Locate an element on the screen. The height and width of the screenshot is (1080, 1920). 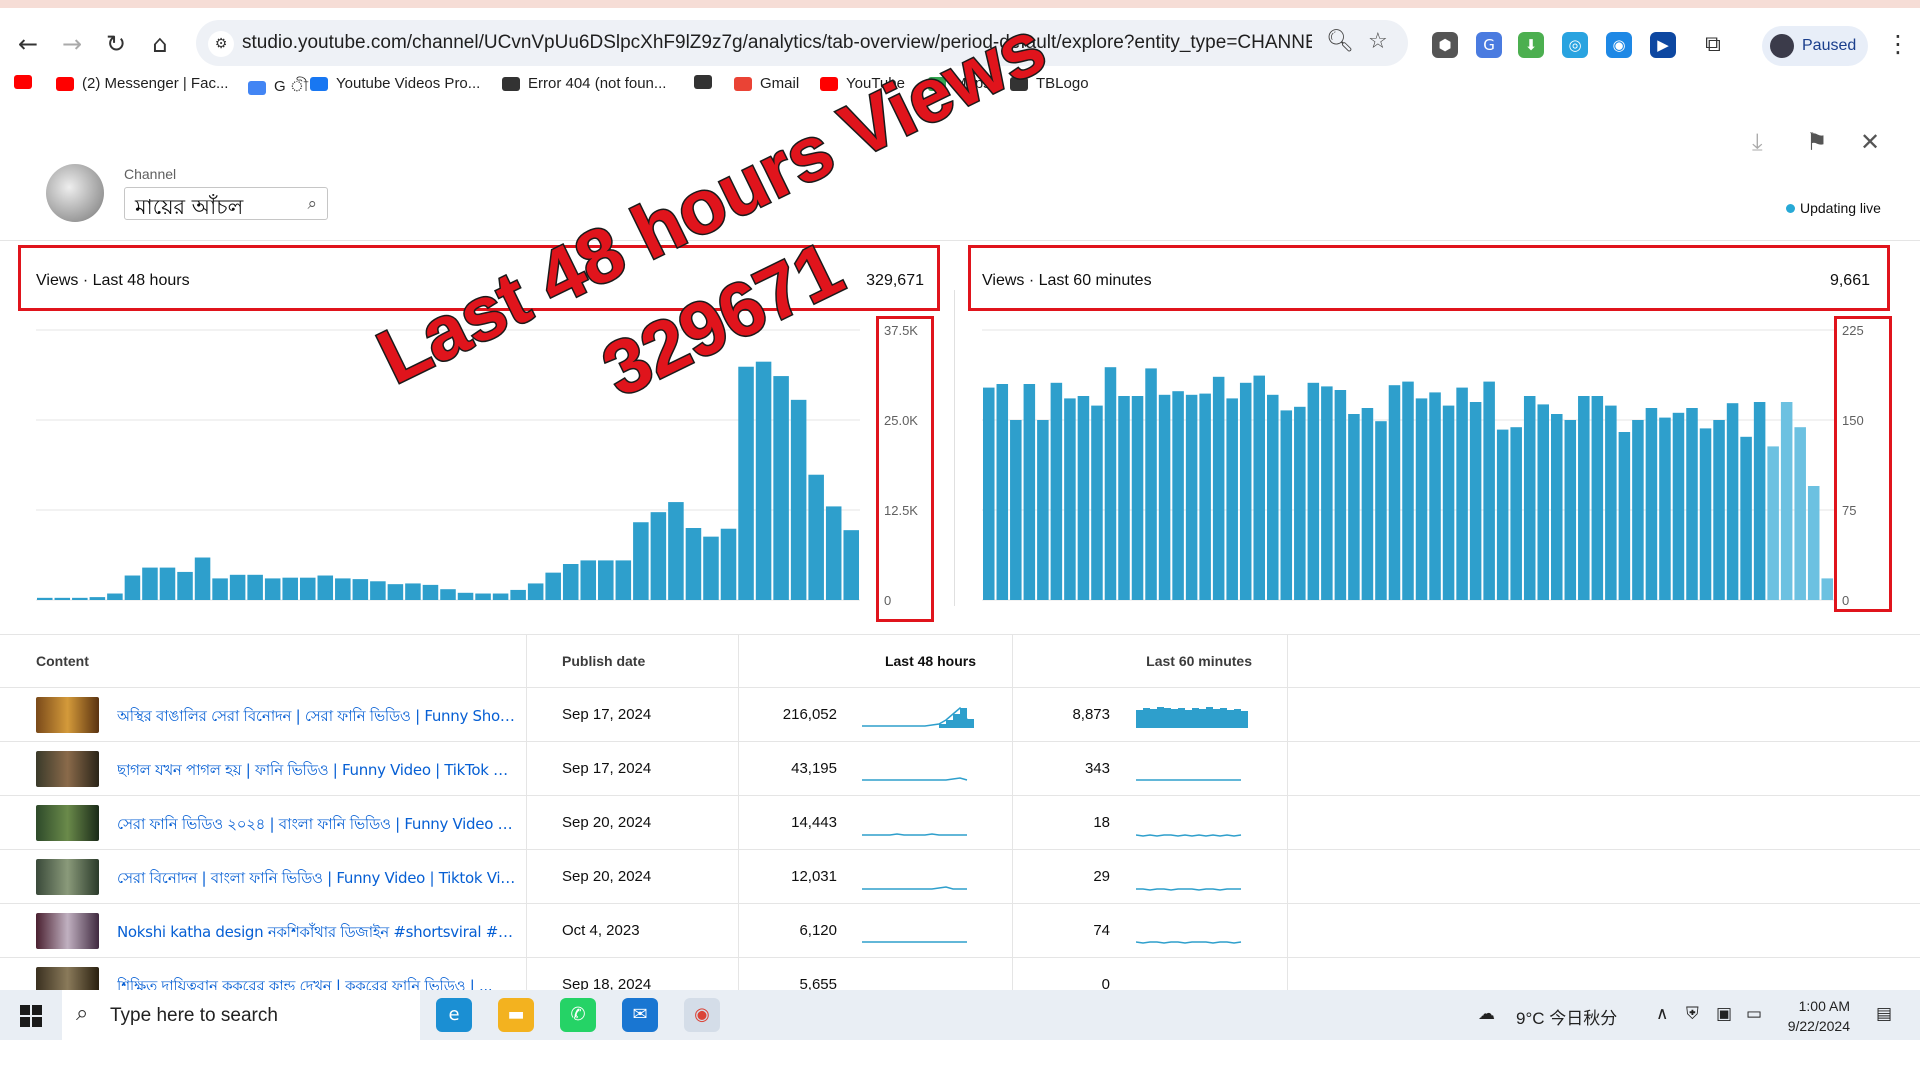
forward-icon: → is located at coordinates (72, 44).